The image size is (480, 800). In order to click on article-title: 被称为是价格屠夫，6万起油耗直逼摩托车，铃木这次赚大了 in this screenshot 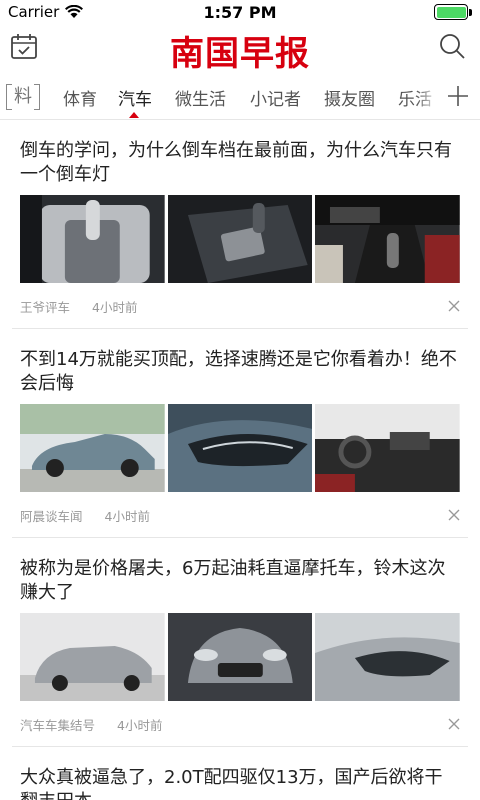, I will do `click(240, 581)`.